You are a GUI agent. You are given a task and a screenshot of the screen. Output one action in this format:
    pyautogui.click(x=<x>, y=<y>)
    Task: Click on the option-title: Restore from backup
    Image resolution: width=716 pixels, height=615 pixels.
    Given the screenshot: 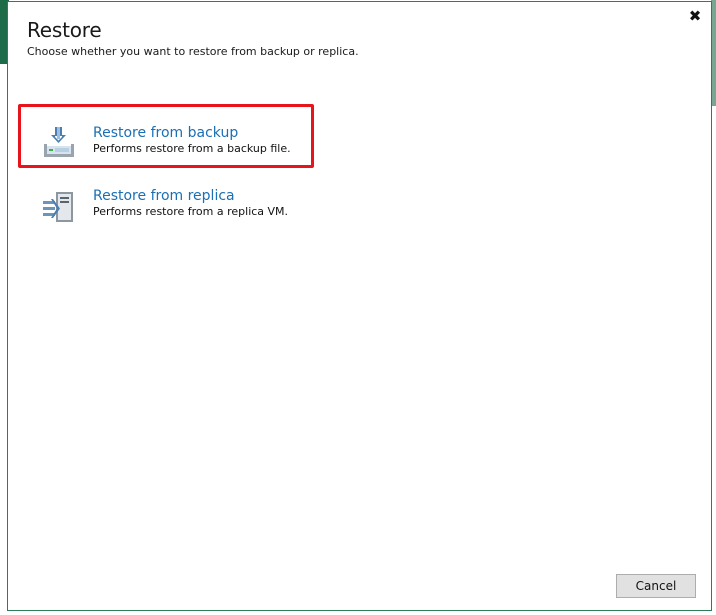 What is the action you would take?
    pyautogui.click(x=165, y=133)
    